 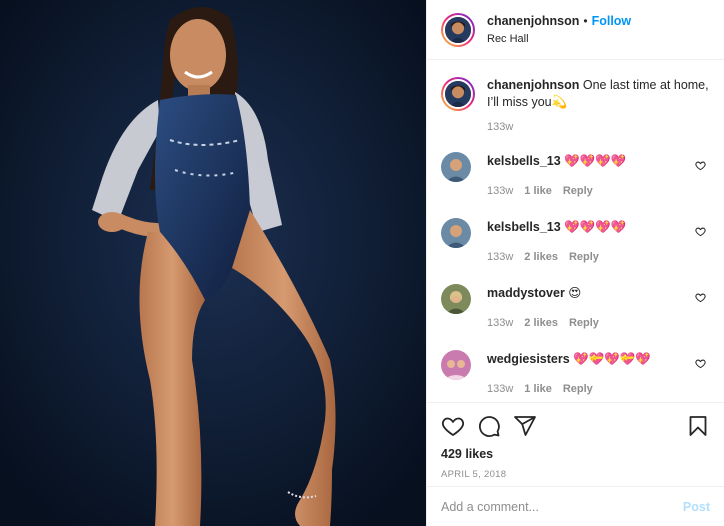 What do you see at coordinates (575, 454) in the screenshot?
I see `likes-count: 429 likes` at bounding box center [575, 454].